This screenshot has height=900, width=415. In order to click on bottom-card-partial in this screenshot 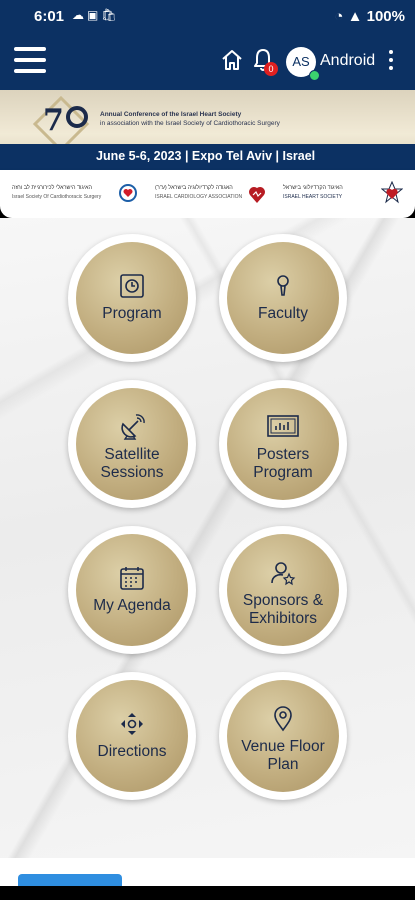, I will do `click(70, 880)`.